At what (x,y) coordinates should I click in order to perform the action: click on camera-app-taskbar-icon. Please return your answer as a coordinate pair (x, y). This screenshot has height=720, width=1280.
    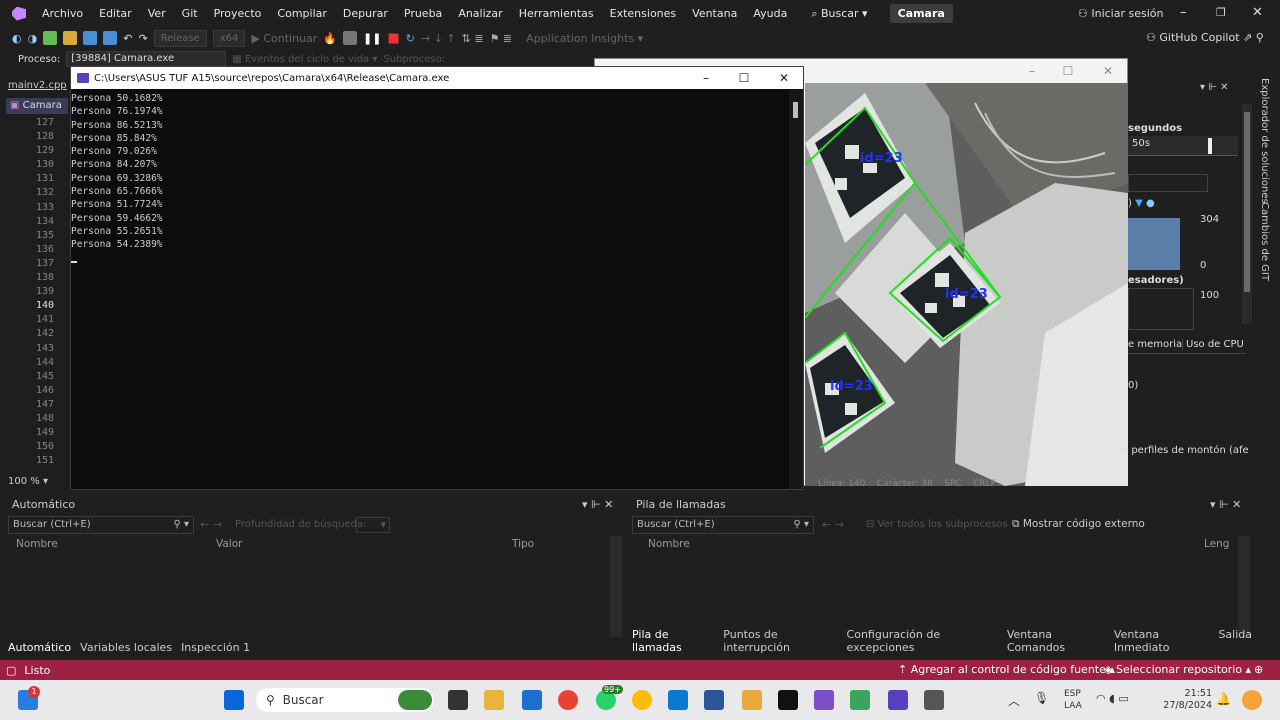
    Looking at the image, I should click on (934, 700).